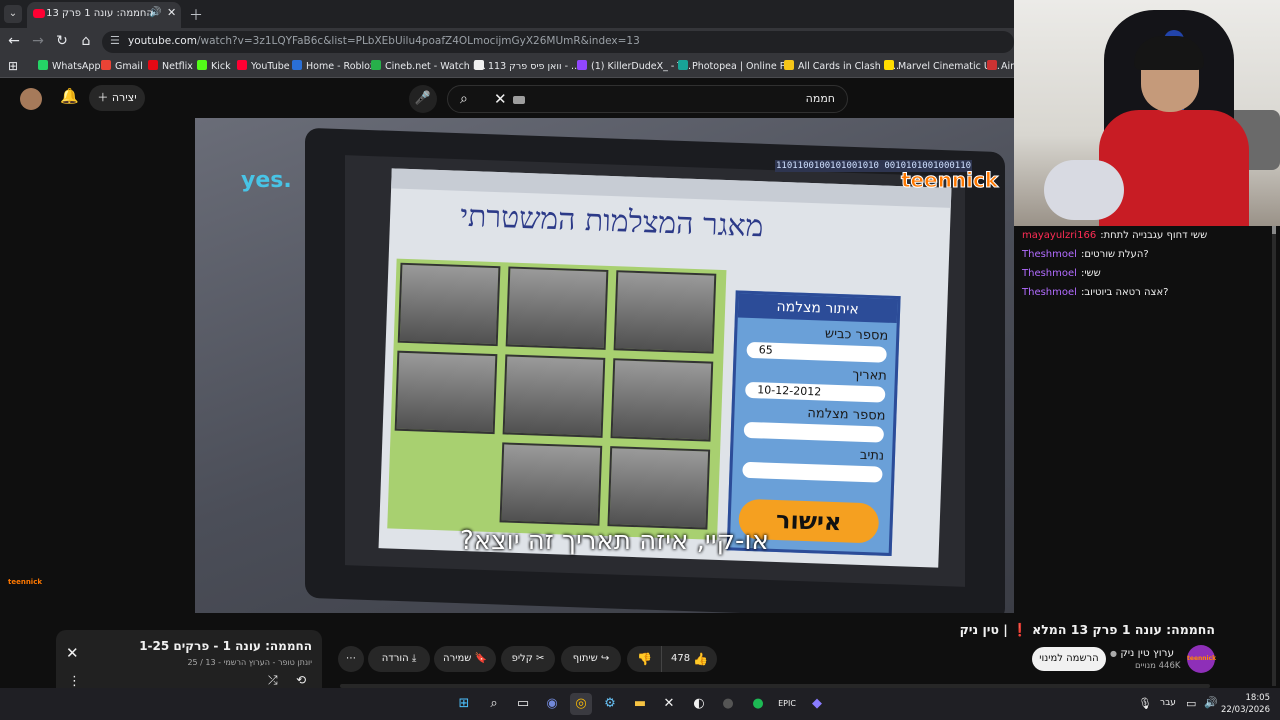  I want to click on channel-name: ערוץ טין ניק ●, so click(1142, 653).